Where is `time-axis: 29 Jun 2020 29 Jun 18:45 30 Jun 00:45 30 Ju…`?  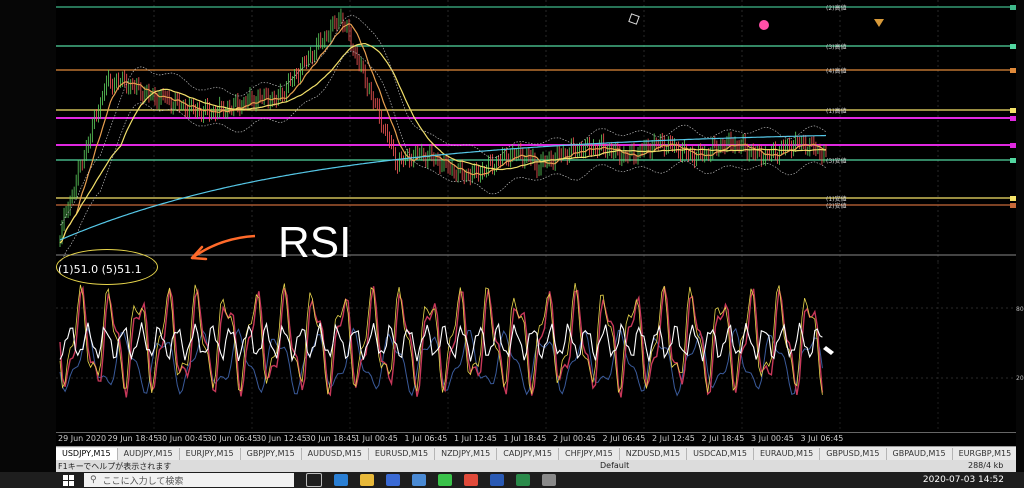
time-axis: 29 Jun 2020 29 Jun 18:45 30 Jun 00:45 30 Ju… is located at coordinates (536, 439).